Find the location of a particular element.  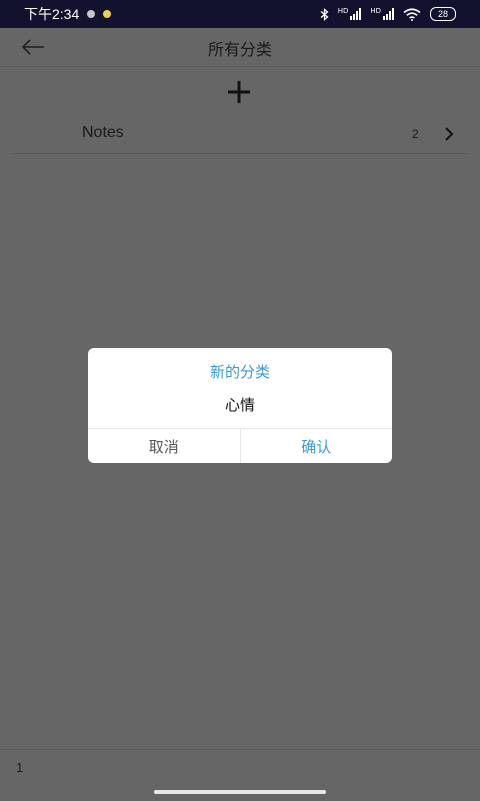

plus-icon is located at coordinates (239, 92).